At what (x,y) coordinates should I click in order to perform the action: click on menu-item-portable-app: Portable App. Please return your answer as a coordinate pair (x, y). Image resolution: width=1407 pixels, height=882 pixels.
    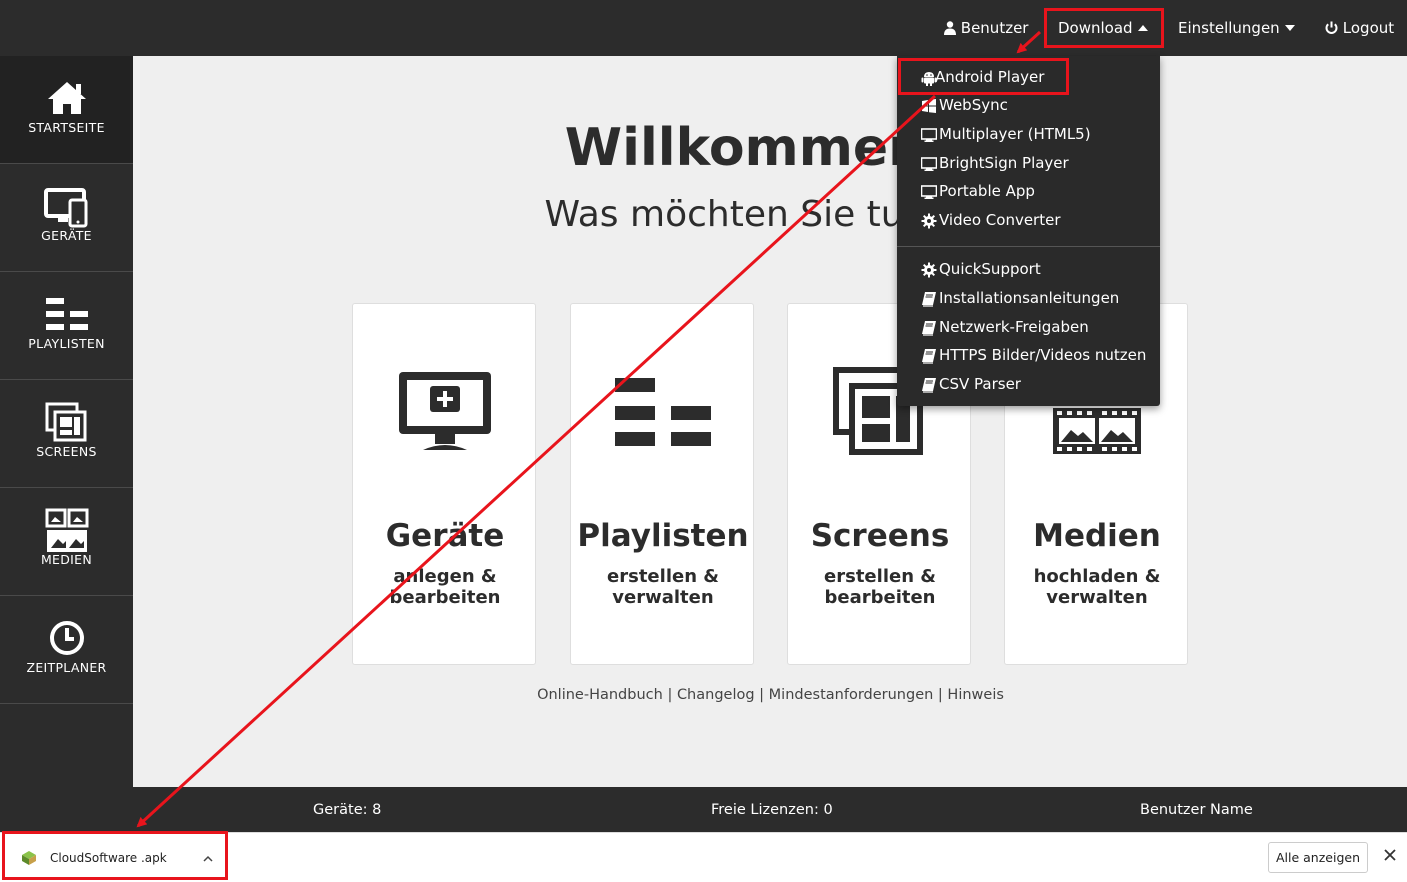
    Looking at the image, I should click on (1028, 192).